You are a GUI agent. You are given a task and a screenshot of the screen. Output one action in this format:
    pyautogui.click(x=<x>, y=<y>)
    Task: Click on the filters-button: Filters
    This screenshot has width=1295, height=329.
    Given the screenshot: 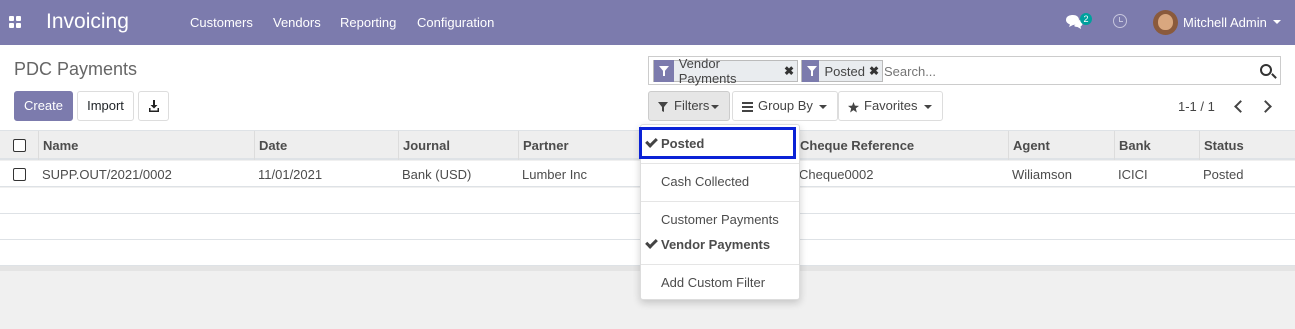 What is the action you would take?
    pyautogui.click(x=689, y=106)
    